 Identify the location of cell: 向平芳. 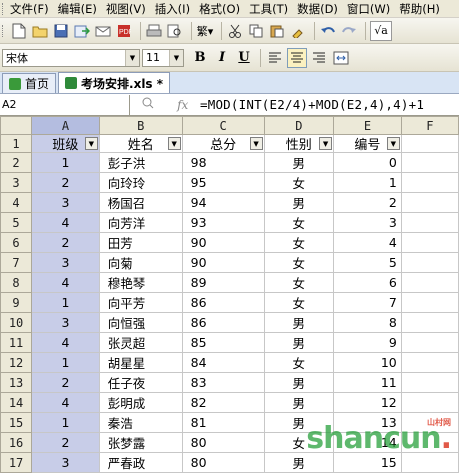
(140, 302).